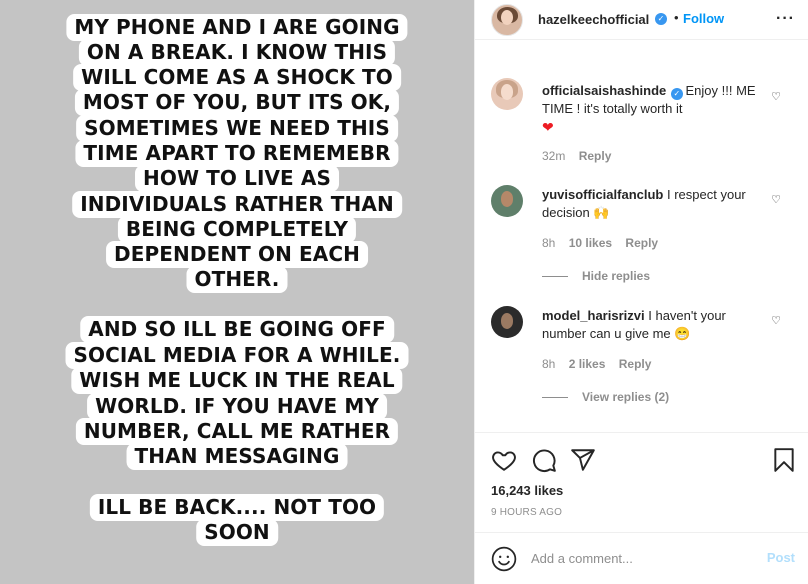  What do you see at coordinates (237, 229) in the screenshot?
I see `story-text-line: BEING COMPLETELY` at bounding box center [237, 229].